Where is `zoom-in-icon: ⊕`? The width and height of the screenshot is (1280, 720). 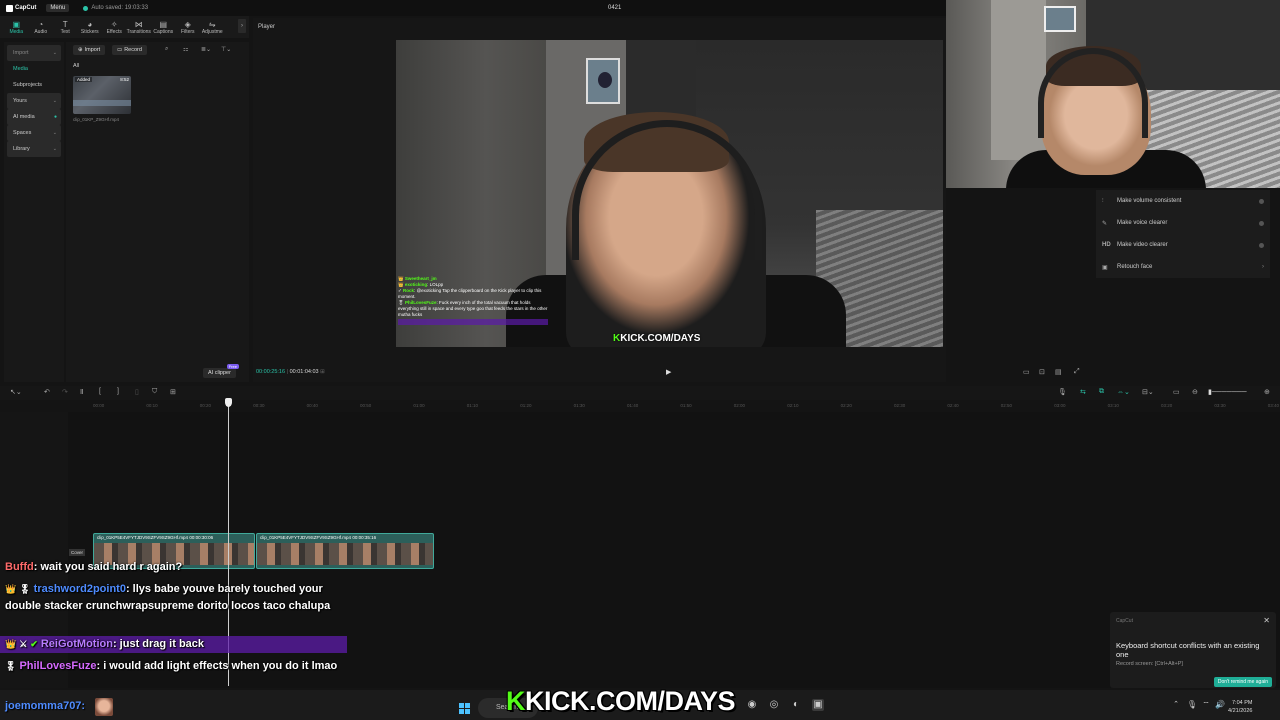
zoom-in-icon: ⊕ is located at coordinates (1267, 392).